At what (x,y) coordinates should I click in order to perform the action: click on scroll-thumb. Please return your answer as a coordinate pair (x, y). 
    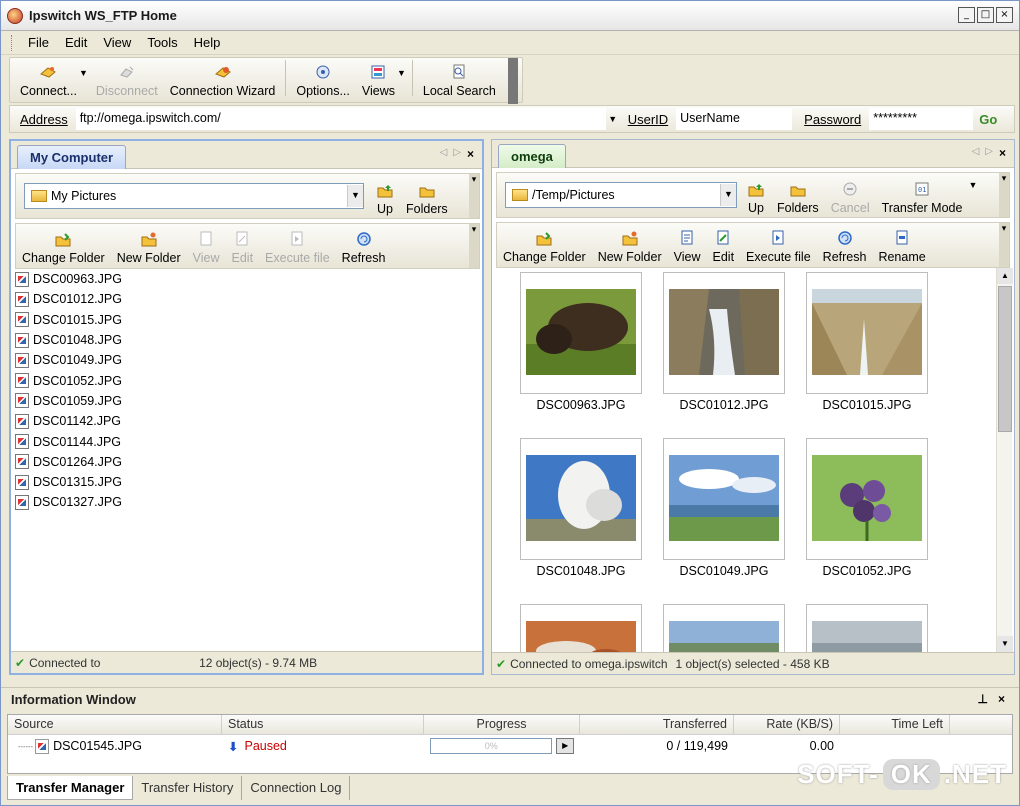
    Looking at the image, I should click on (1005, 359).